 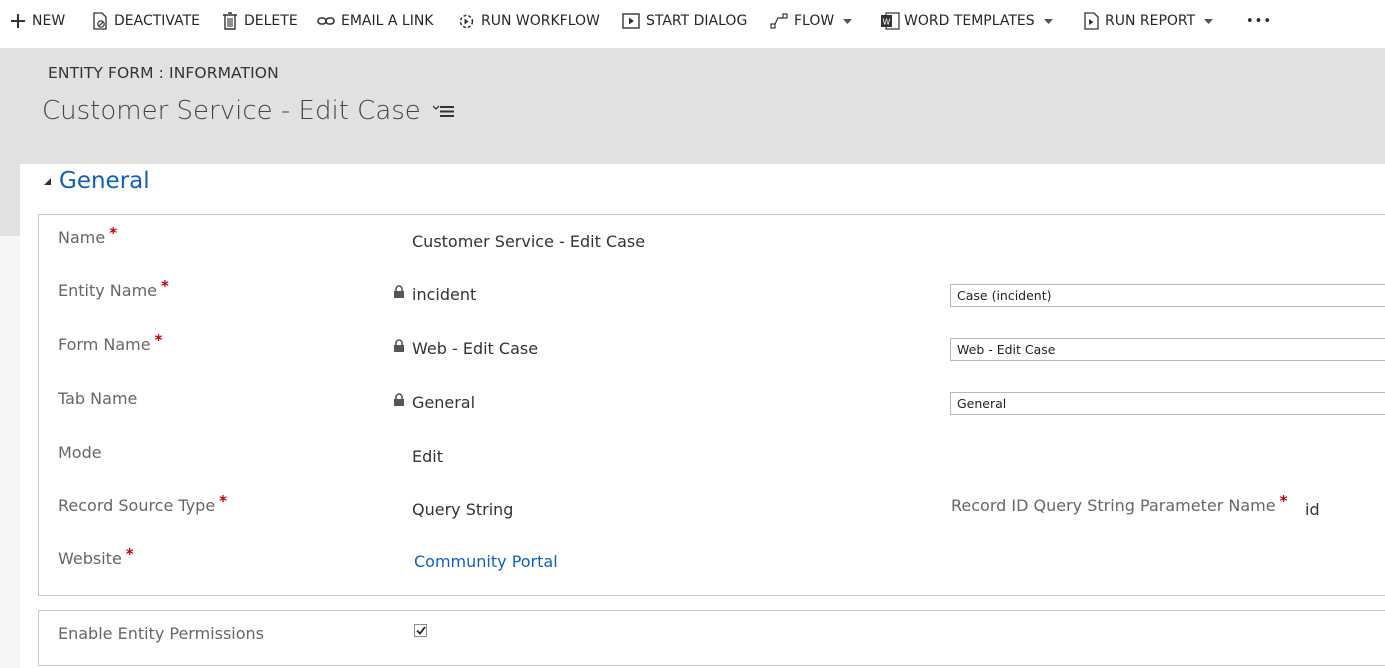 What do you see at coordinates (387, 21) in the screenshot?
I see `email-link-button-label: EMAIL A LINK` at bounding box center [387, 21].